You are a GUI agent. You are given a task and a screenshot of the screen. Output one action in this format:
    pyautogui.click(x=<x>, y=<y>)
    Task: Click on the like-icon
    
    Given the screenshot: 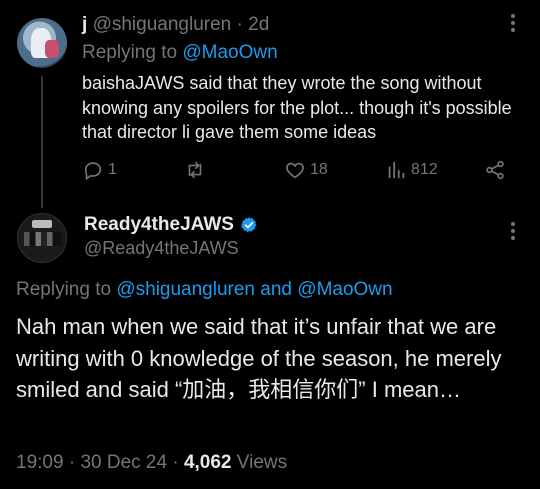 What is the action you would take?
    pyautogui.click(x=295, y=170)
    